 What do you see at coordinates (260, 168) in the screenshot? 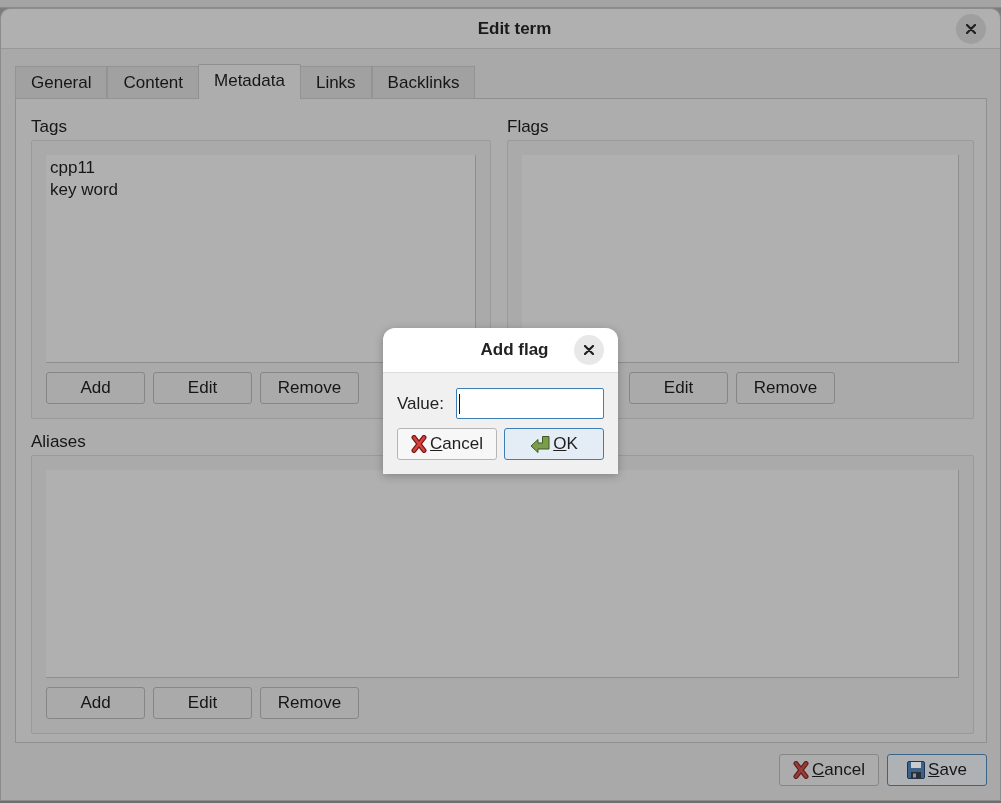
I see `list-item: cpp11` at bounding box center [260, 168].